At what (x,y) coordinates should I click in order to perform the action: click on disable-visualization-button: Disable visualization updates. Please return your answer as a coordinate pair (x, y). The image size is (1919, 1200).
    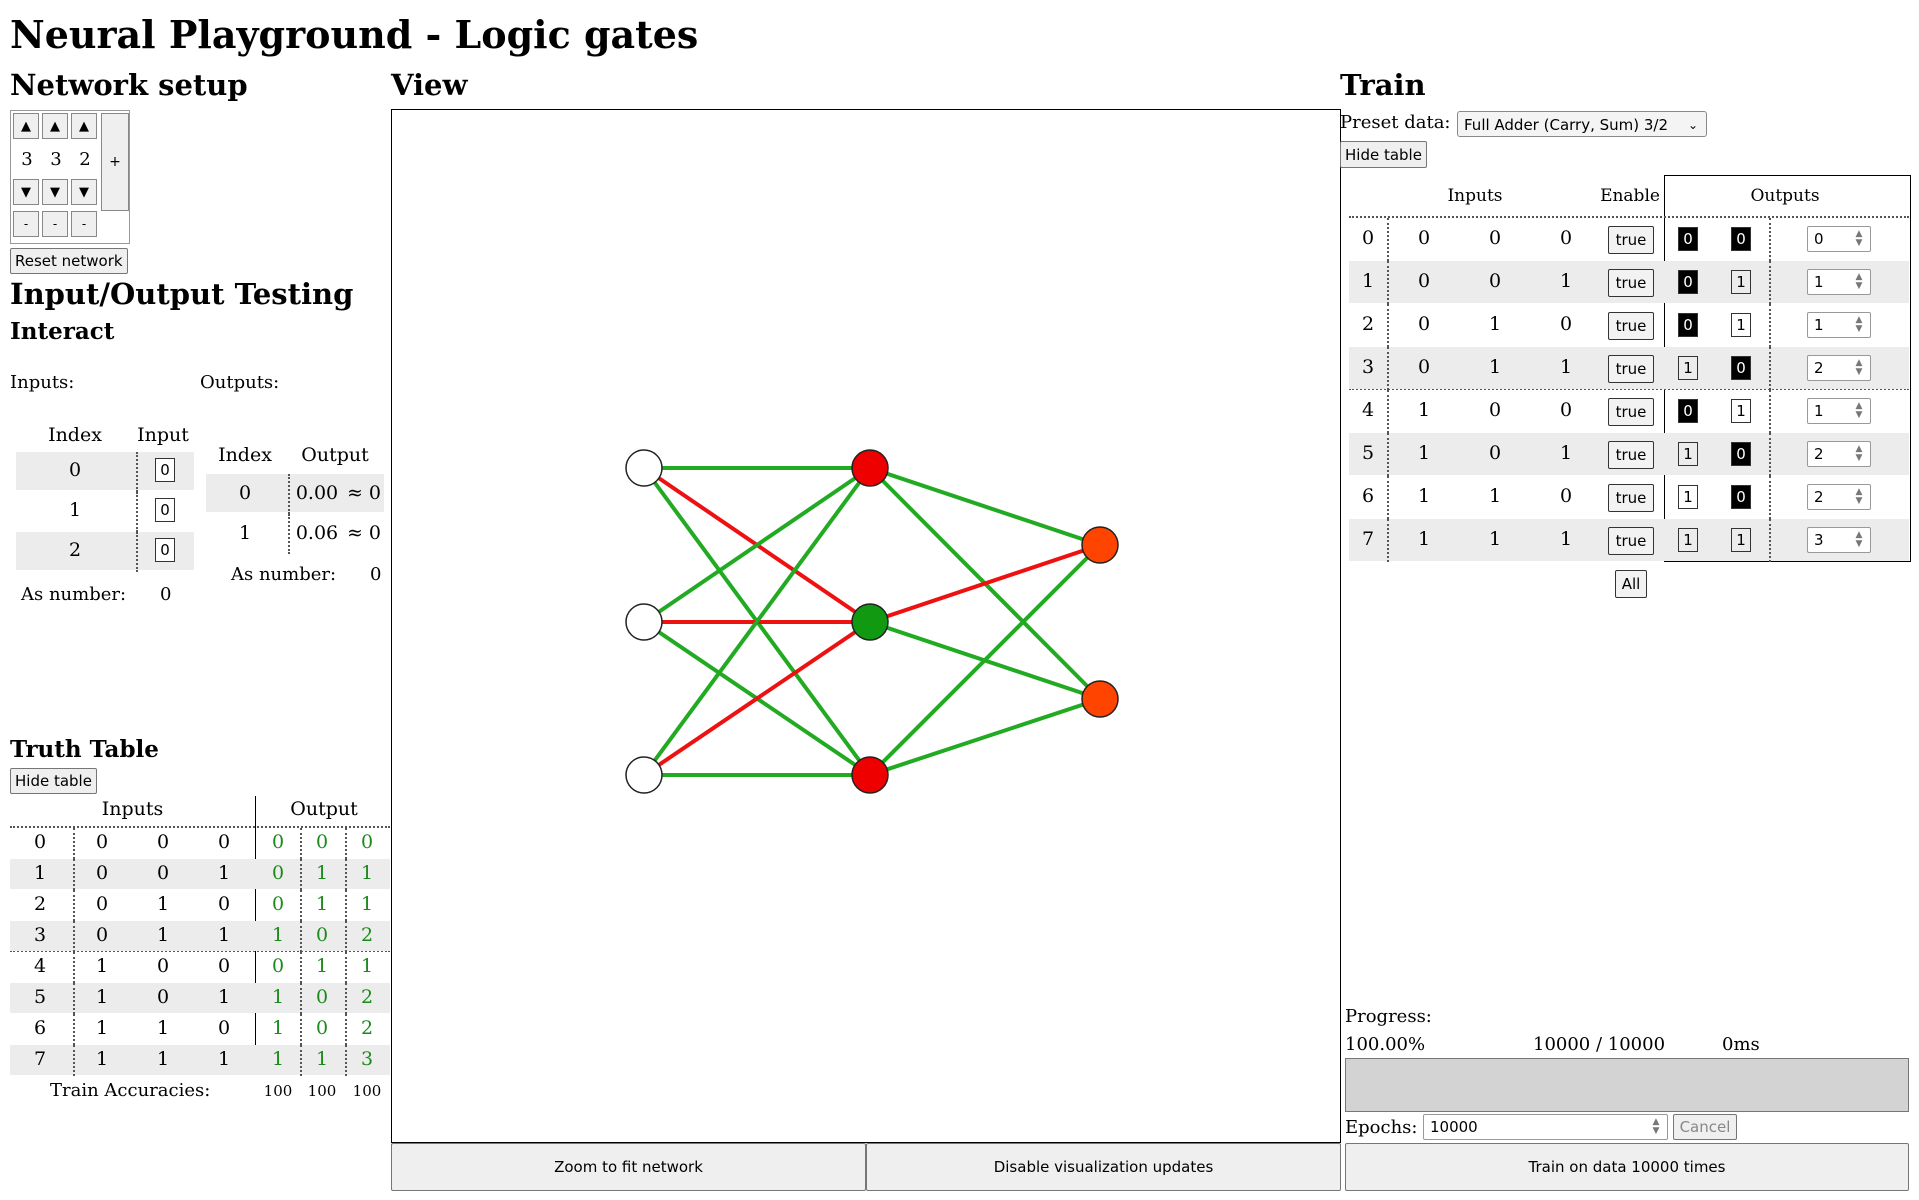
    Looking at the image, I should click on (1103, 1167).